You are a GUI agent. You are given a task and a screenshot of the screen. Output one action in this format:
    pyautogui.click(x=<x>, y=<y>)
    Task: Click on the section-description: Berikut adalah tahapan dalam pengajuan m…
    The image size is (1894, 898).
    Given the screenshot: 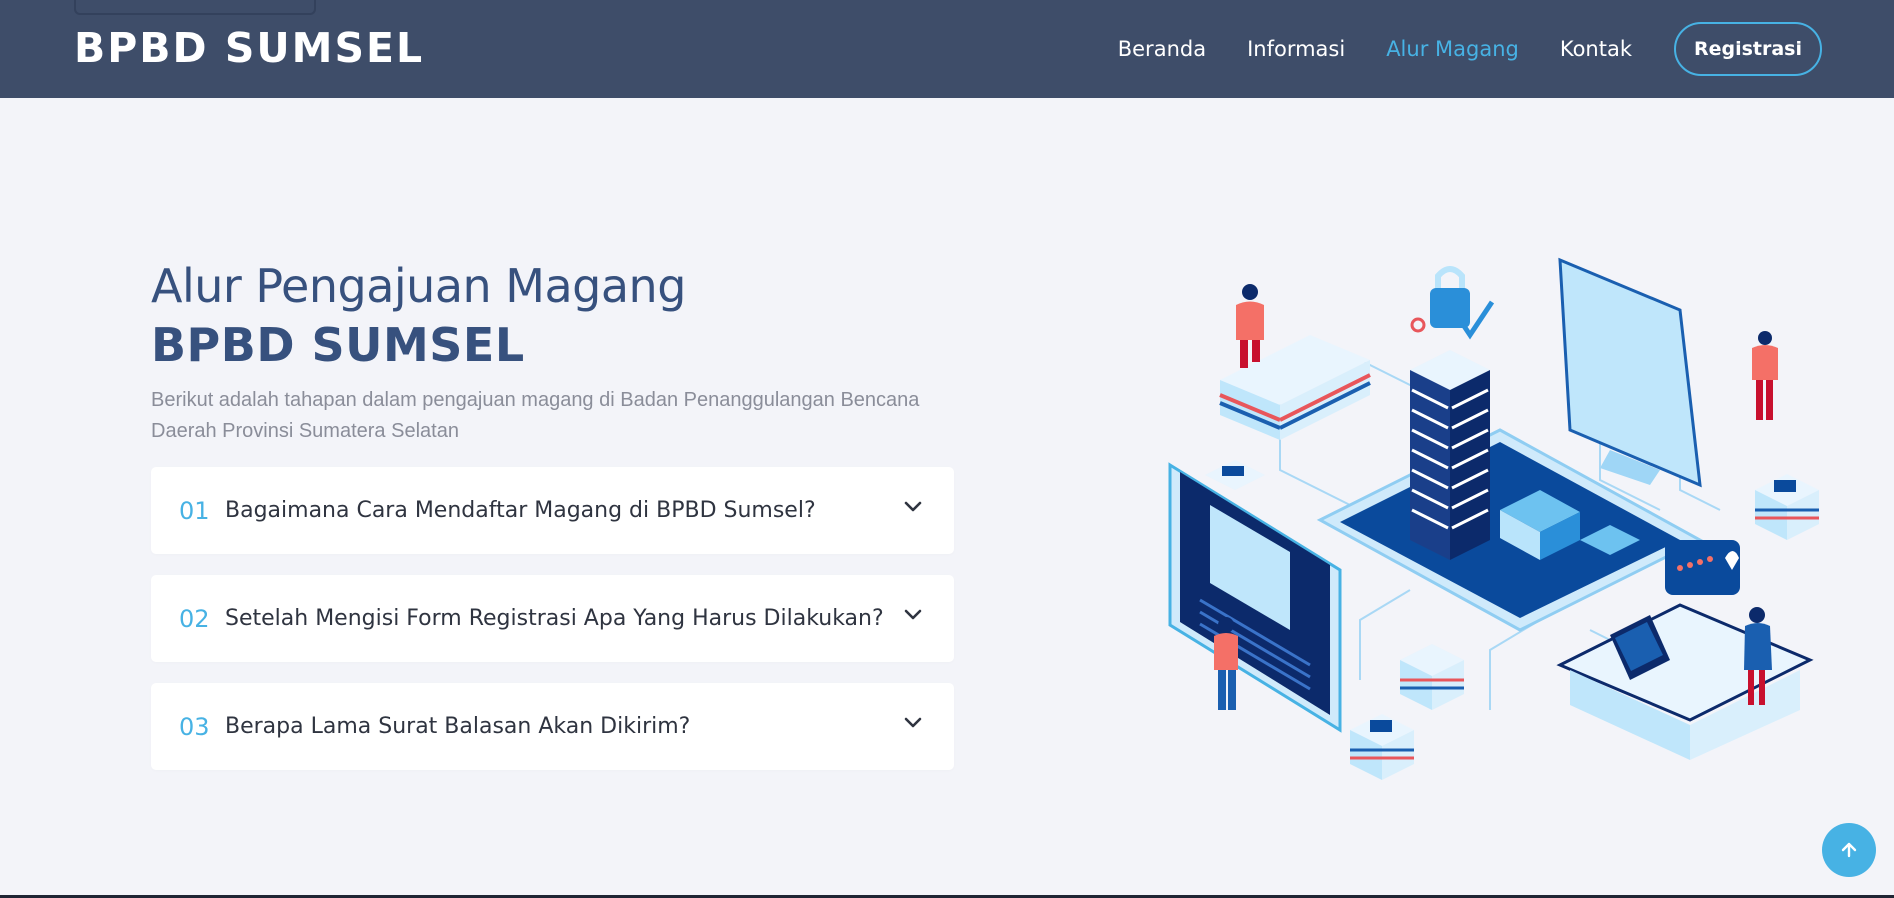 What is the action you would take?
    pyautogui.click(x=535, y=415)
    